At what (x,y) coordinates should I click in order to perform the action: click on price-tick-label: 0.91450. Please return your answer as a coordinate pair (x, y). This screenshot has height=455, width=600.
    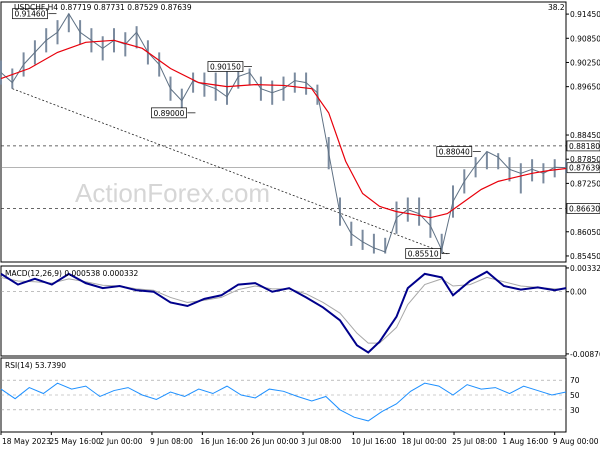
    Looking at the image, I should click on (585, 14).